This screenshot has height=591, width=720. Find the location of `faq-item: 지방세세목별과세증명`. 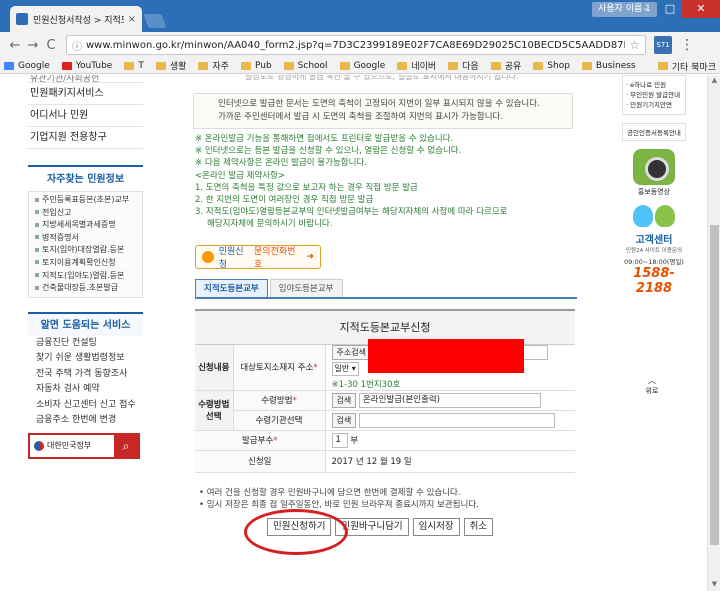

faq-item: 지방세세목별과세증명 is located at coordinates (85, 225).